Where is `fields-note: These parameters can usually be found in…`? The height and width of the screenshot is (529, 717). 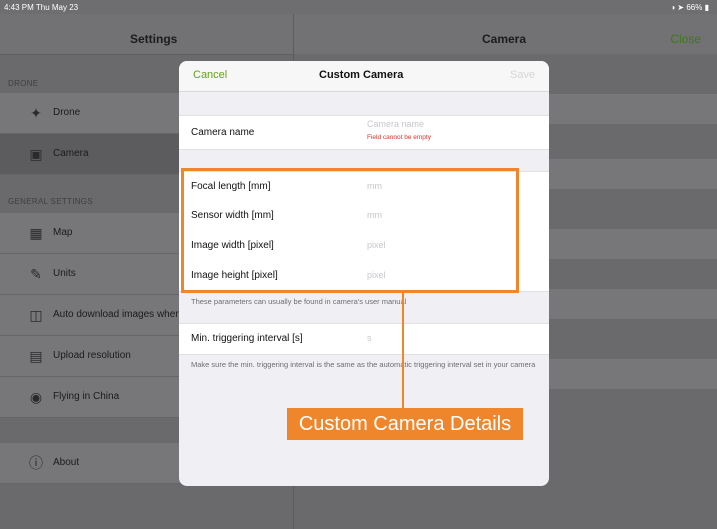
fields-note: These parameters can usually be found in… is located at coordinates (299, 301).